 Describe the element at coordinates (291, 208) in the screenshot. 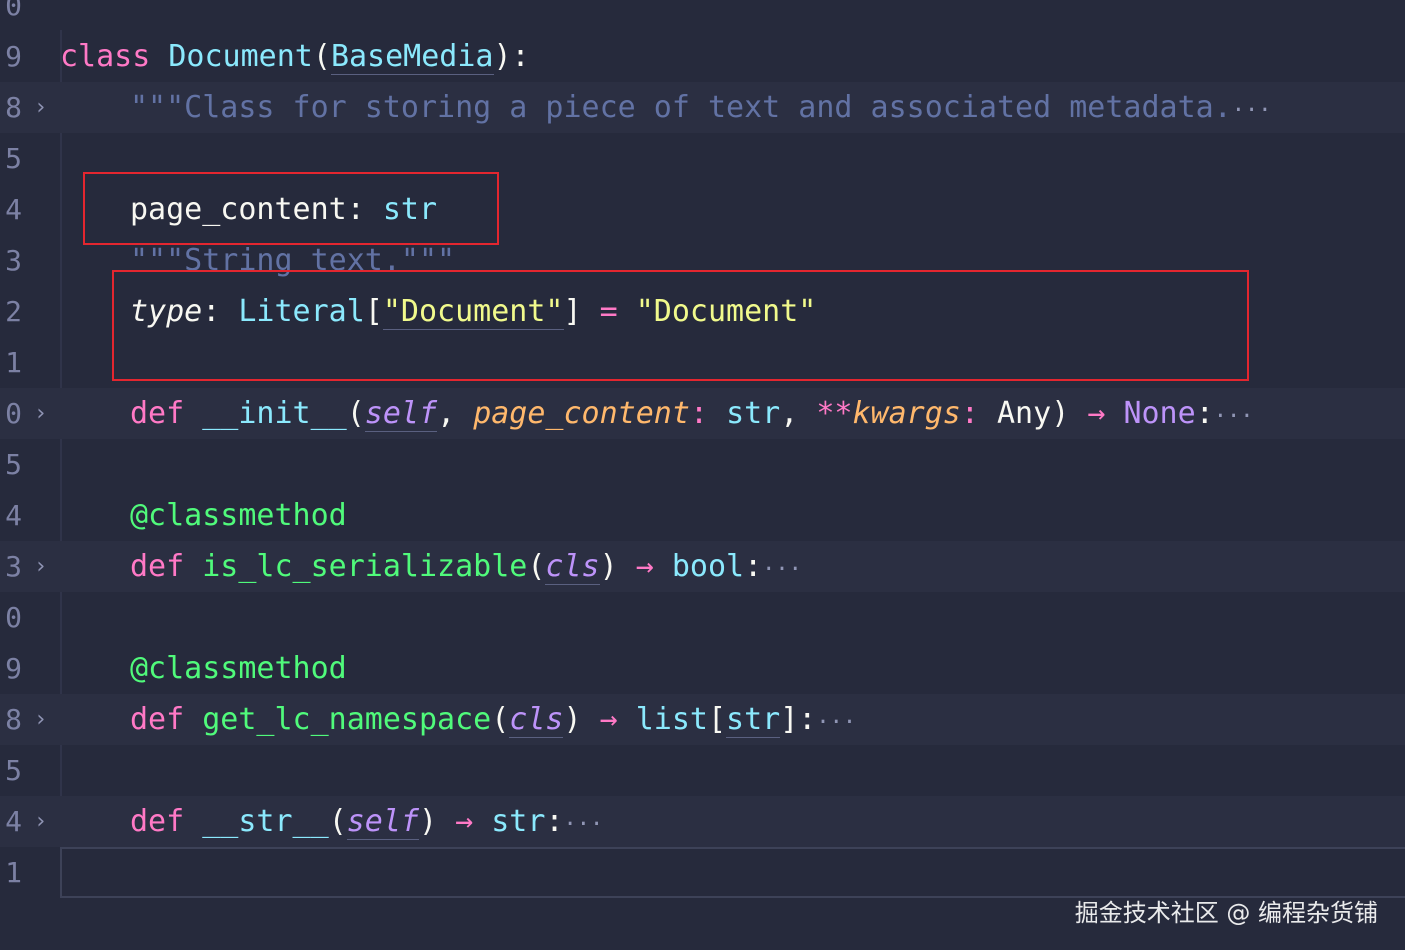

I see `highlight-box-page-content` at that location.